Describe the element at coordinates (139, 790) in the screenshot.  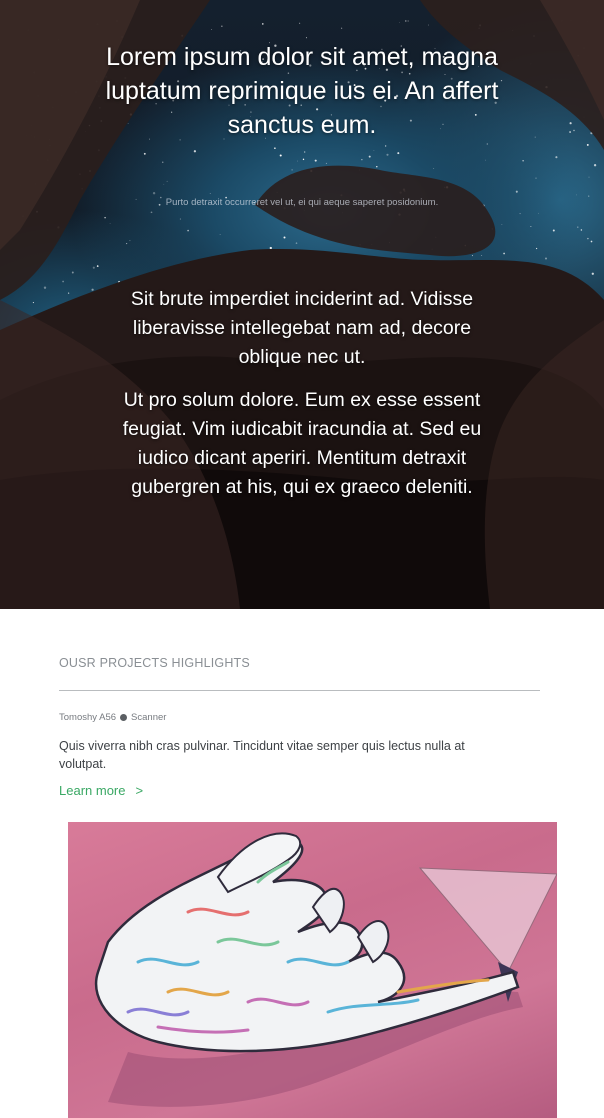
I see `chevron-right-icon: >` at that location.